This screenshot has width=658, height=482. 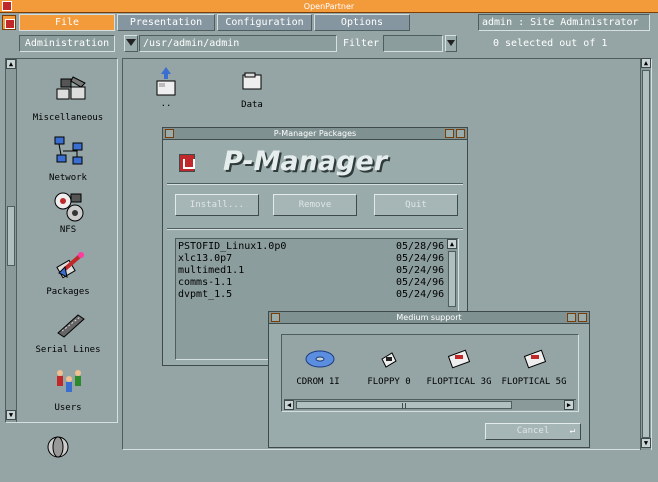 What do you see at coordinates (318, 382) in the screenshot?
I see `medium-label: CDROM 1I` at bounding box center [318, 382].